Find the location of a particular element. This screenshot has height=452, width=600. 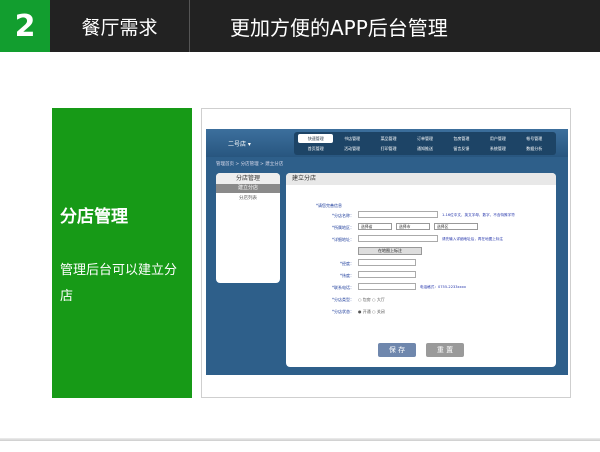

lng-input is located at coordinates (387, 262).